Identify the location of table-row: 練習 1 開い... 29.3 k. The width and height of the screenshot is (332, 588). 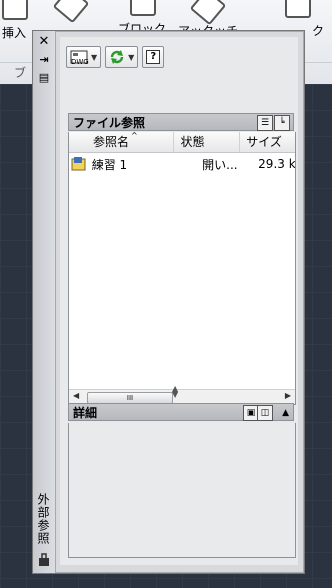
(182, 164).